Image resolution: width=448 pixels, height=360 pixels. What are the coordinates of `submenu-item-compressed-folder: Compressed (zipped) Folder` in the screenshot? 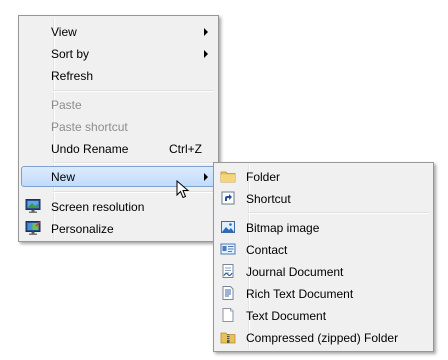 It's located at (323, 337).